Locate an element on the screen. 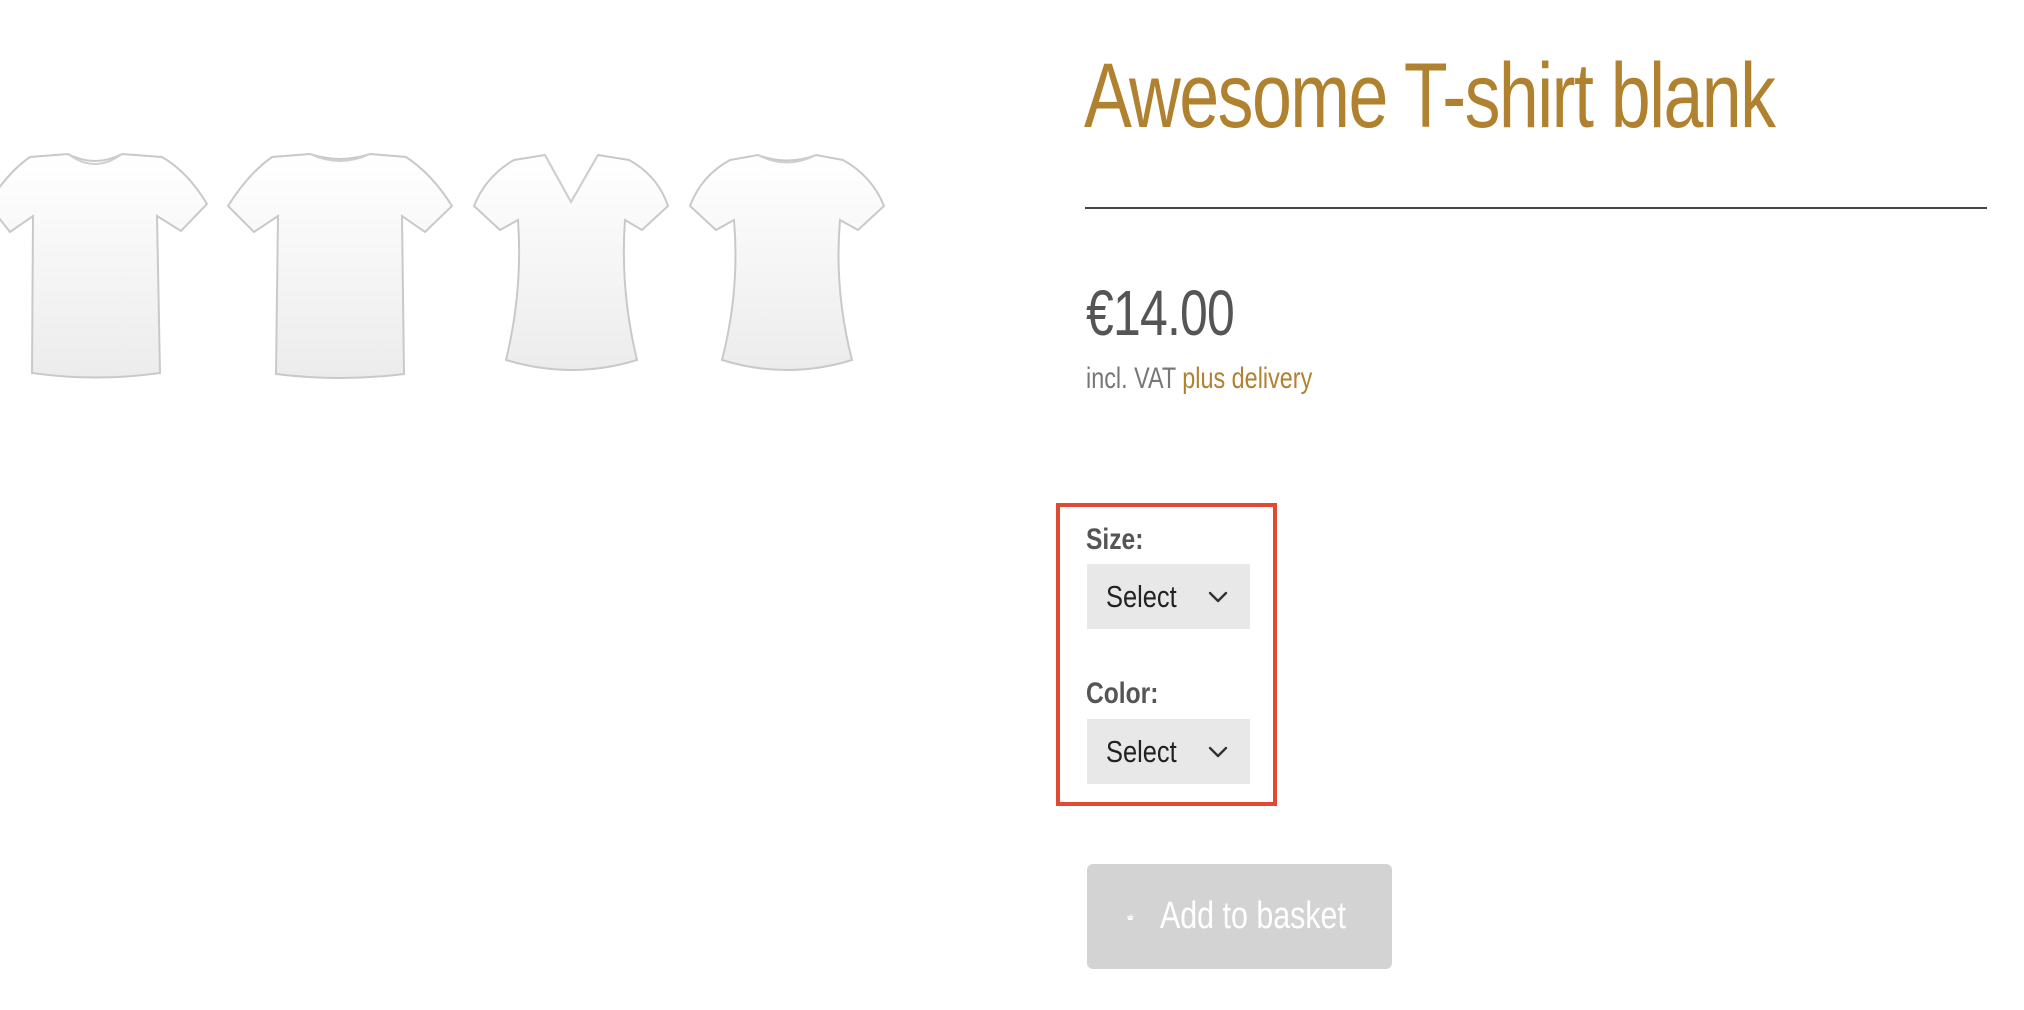 This screenshot has height=1010, width=2024. title-divider is located at coordinates (1536, 208).